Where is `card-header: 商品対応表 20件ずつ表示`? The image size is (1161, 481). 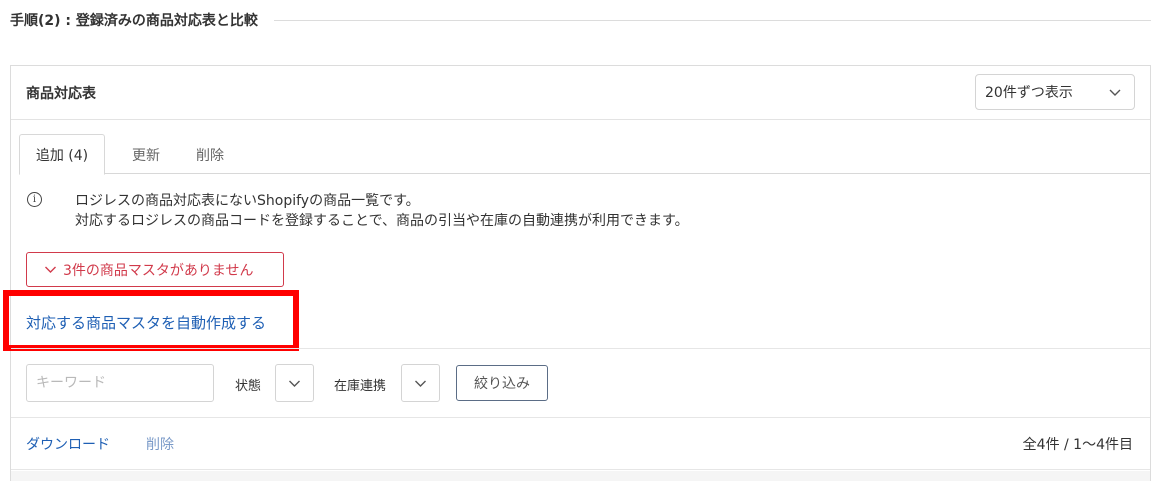
card-header: 商品対応表 20件ずつ表示 is located at coordinates (580, 93).